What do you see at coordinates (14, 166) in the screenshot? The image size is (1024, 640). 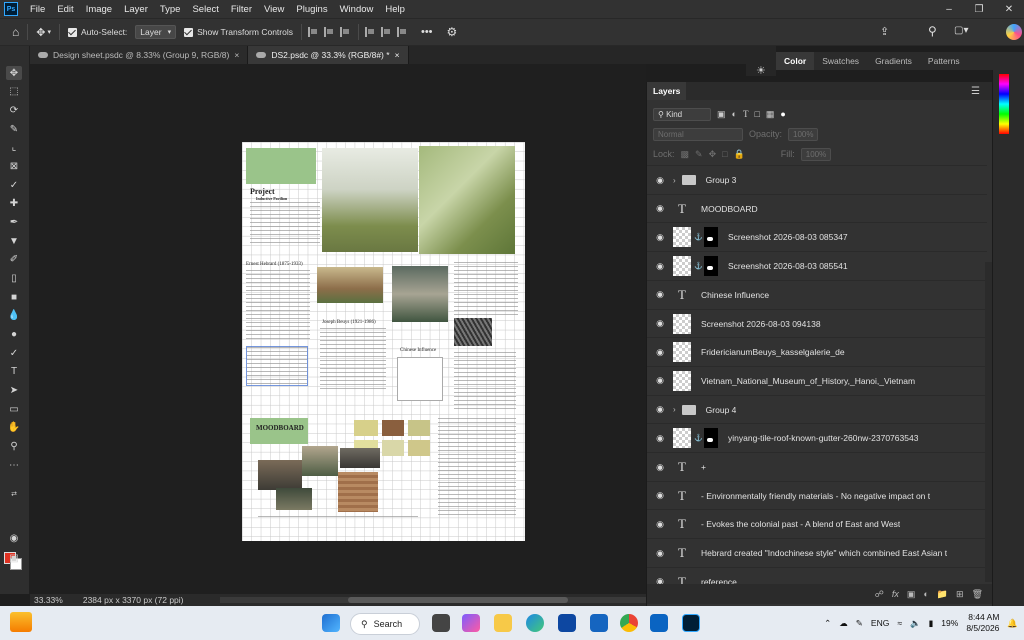 I see `frame-tool-icon: ⊠` at bounding box center [14, 166].